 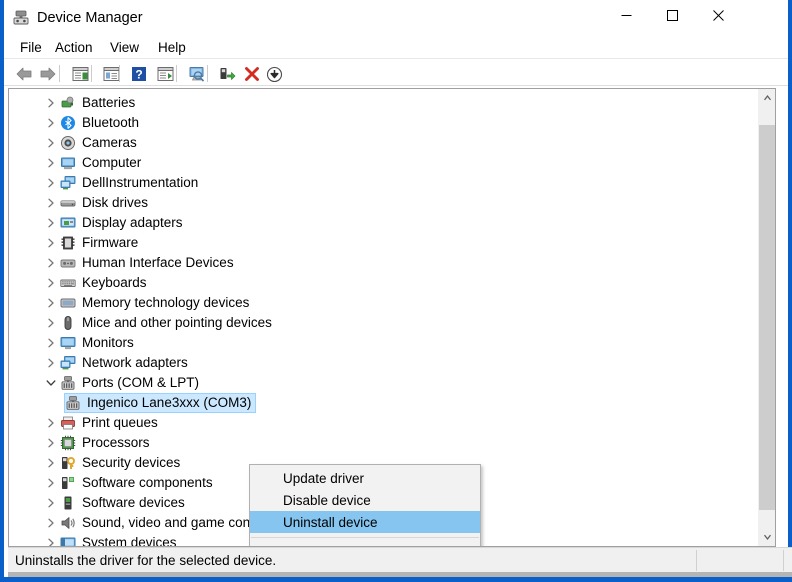 I want to click on tree-item-ingenico-lane3xxx-com3: Ingenico Lane3xxx (COM3), so click(x=383, y=403).